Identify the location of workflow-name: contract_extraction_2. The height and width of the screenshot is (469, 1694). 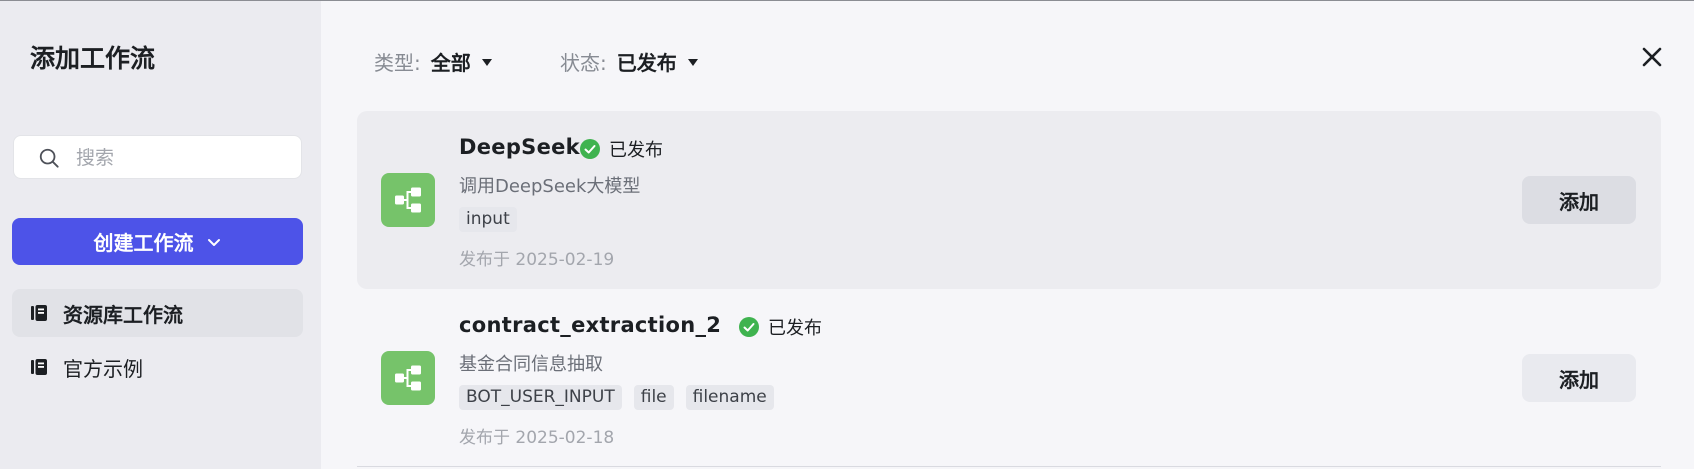
(590, 325).